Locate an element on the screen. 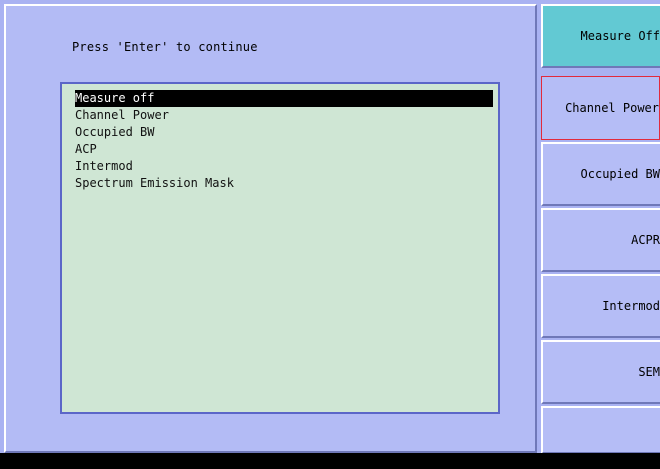 This screenshot has height=469, width=660. list-item-acp: ACP is located at coordinates (277, 149).